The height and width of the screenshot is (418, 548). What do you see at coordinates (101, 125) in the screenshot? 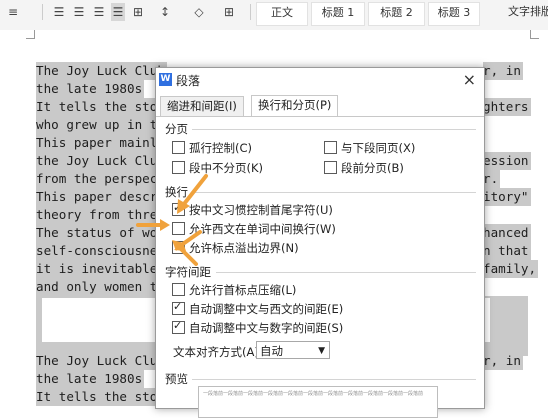
I see `doc-line: who grew up in th` at bounding box center [101, 125].